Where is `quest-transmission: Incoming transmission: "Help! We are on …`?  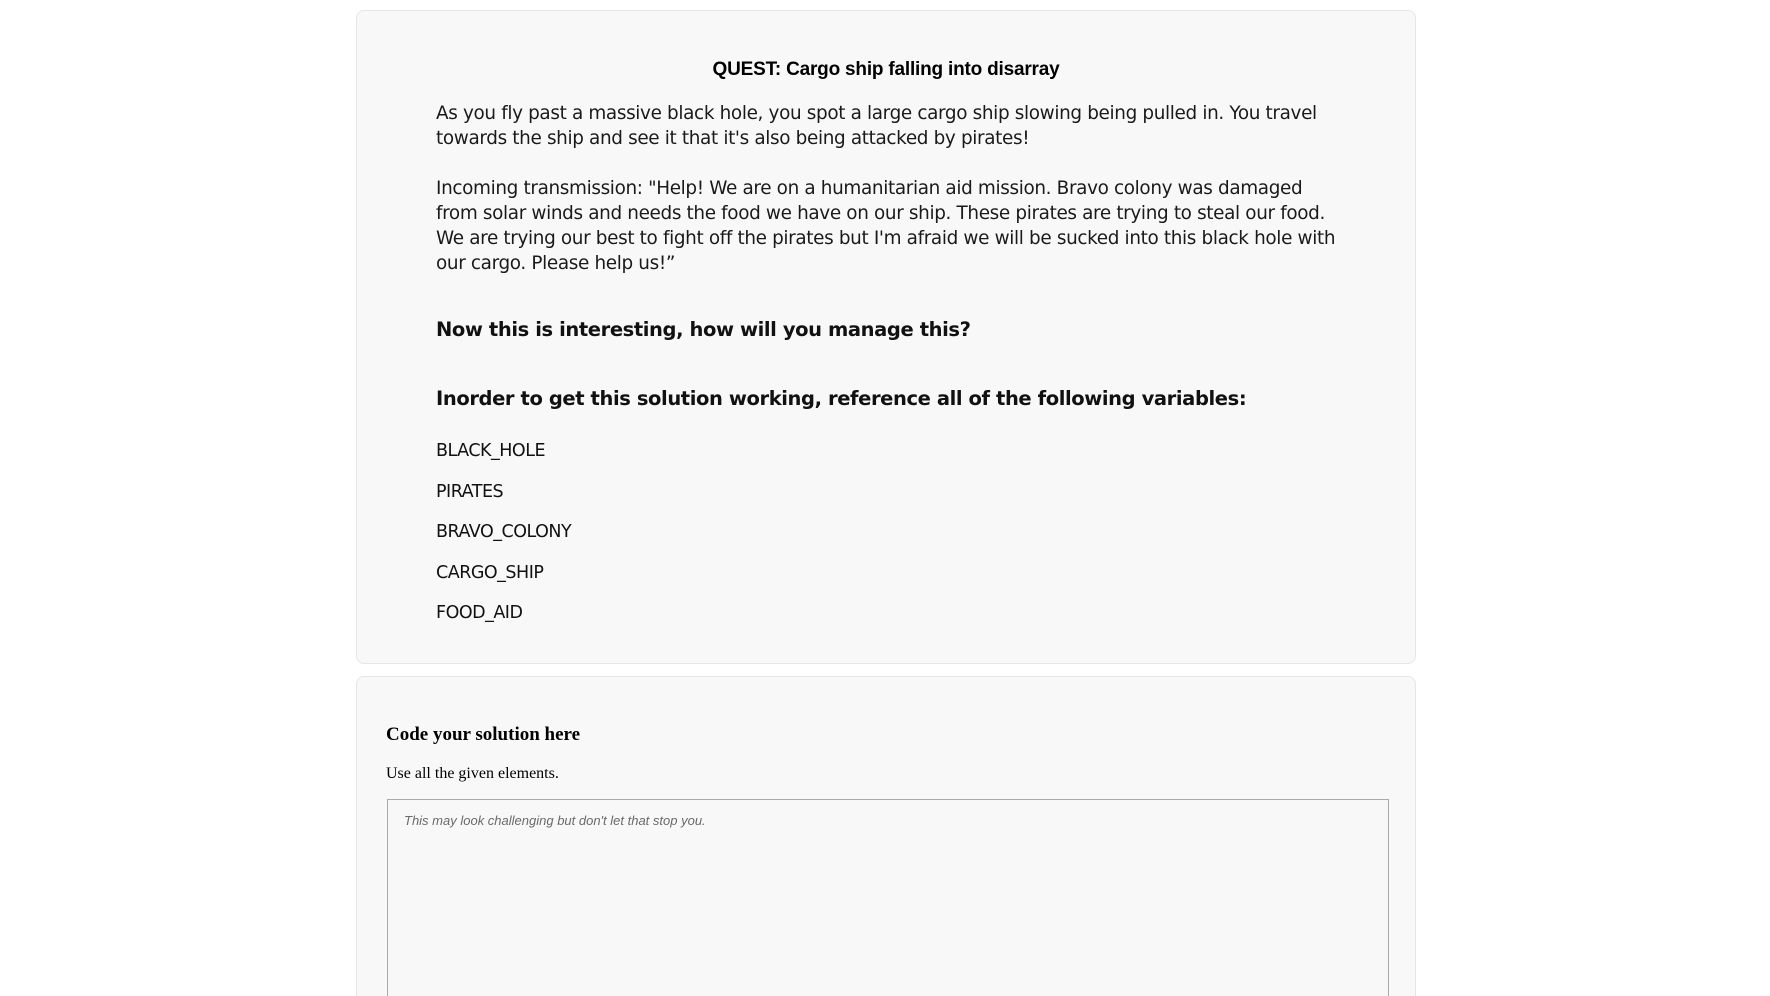
quest-transmission: Incoming transmission: "Help! We are on … is located at coordinates (886, 226).